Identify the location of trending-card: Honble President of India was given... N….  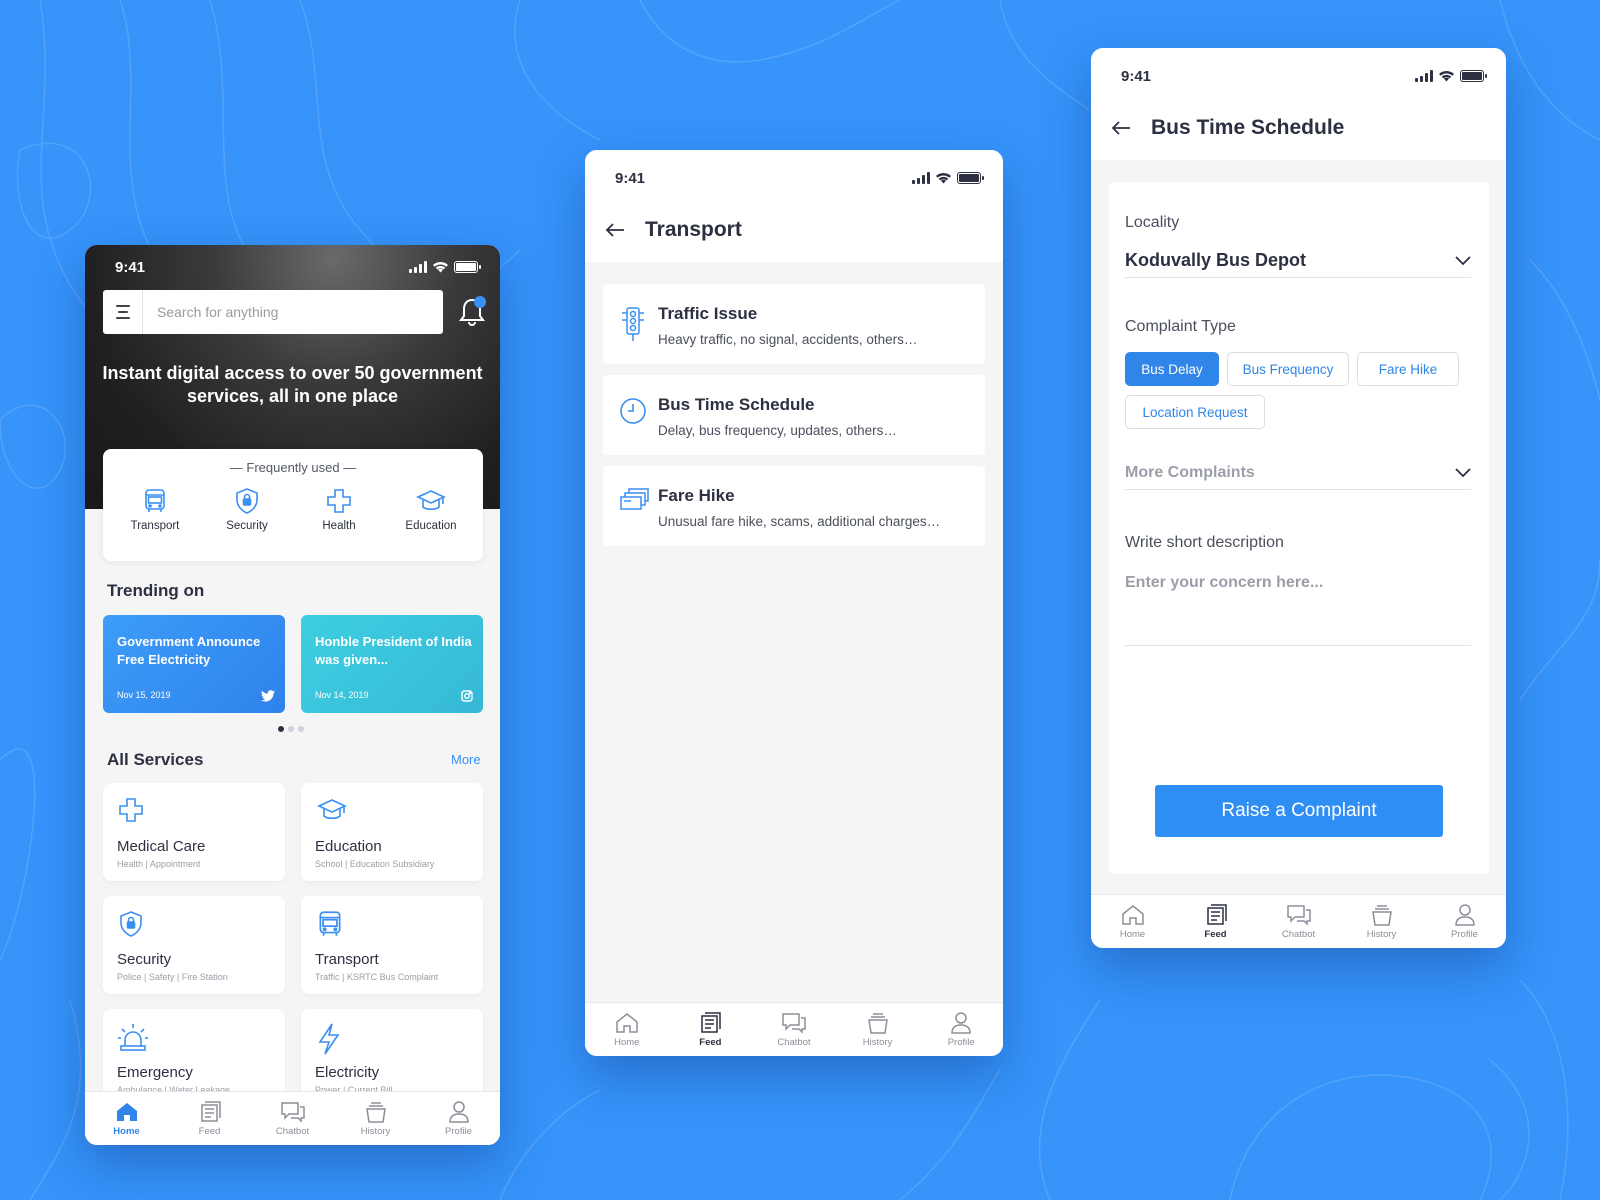
(392, 664).